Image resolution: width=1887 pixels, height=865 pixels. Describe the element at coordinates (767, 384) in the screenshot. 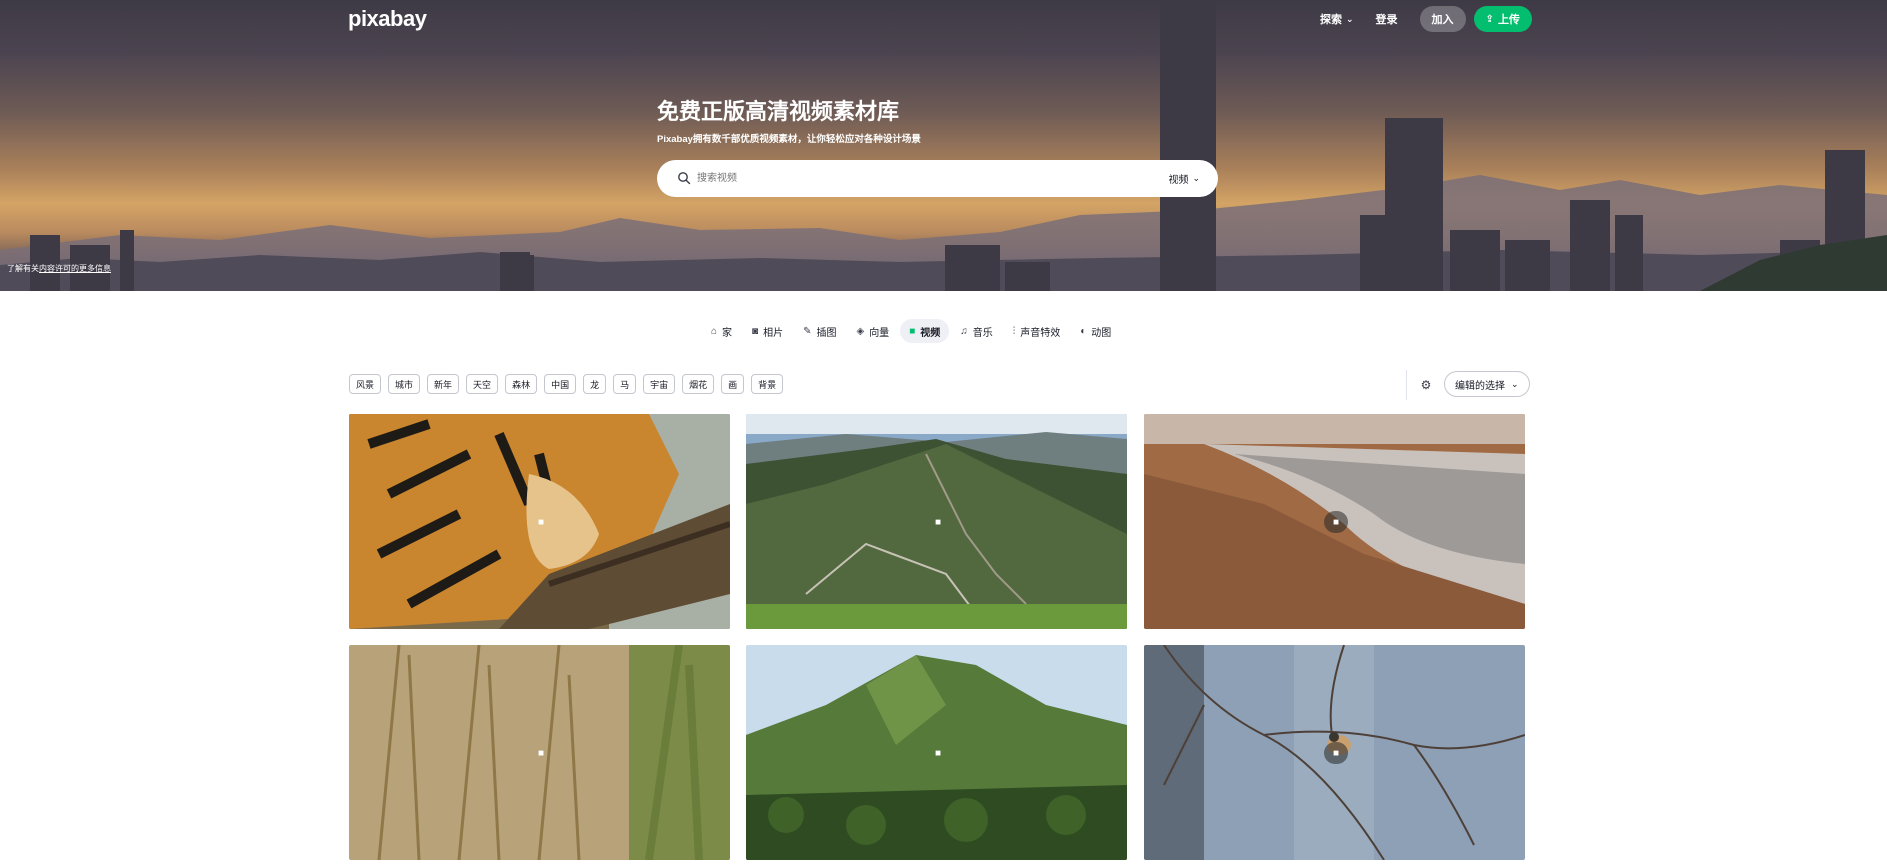

I see `tag-chip: 背景` at that location.